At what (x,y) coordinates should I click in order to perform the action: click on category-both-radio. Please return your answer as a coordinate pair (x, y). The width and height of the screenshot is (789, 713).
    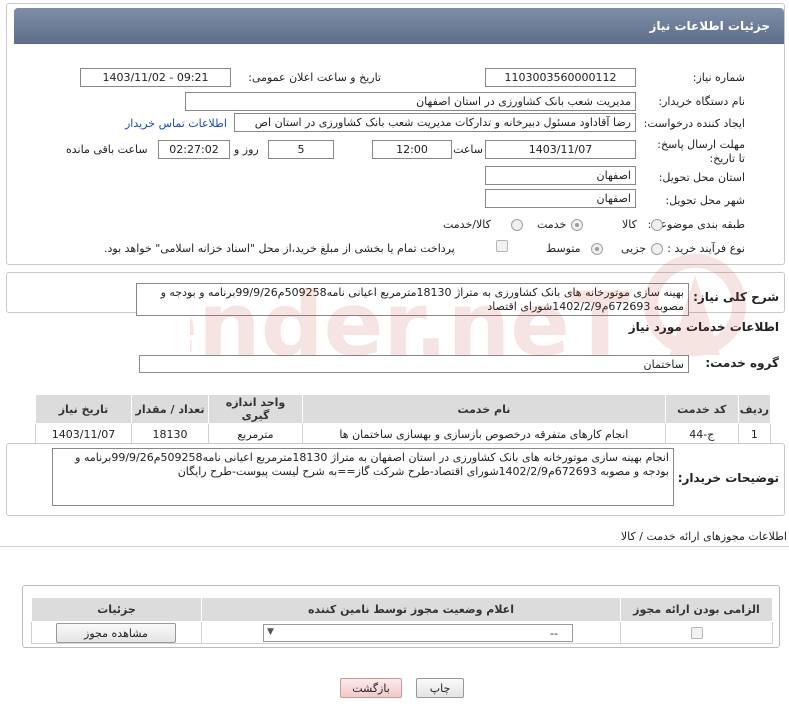
    Looking at the image, I should click on (517, 225).